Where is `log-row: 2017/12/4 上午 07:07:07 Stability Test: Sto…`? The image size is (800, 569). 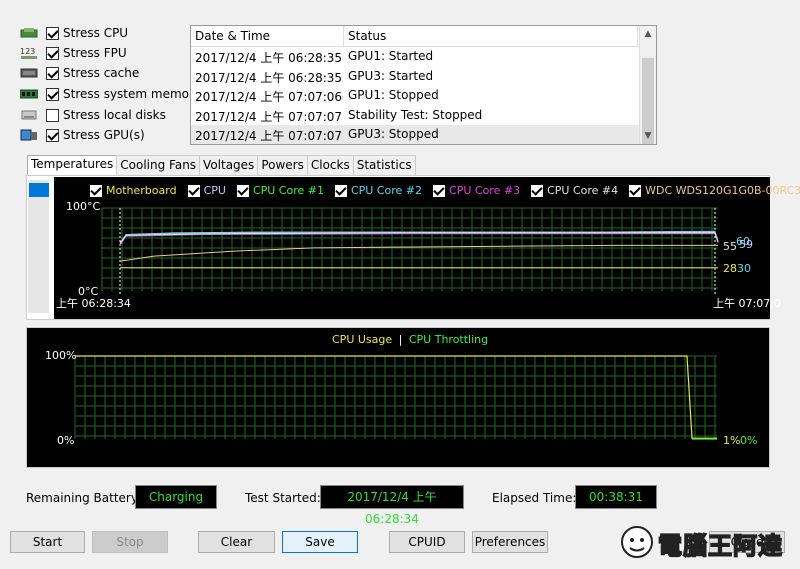 log-row: 2017/12/4 上午 07:07:07 Stability Test: Sto… is located at coordinates (423, 116).